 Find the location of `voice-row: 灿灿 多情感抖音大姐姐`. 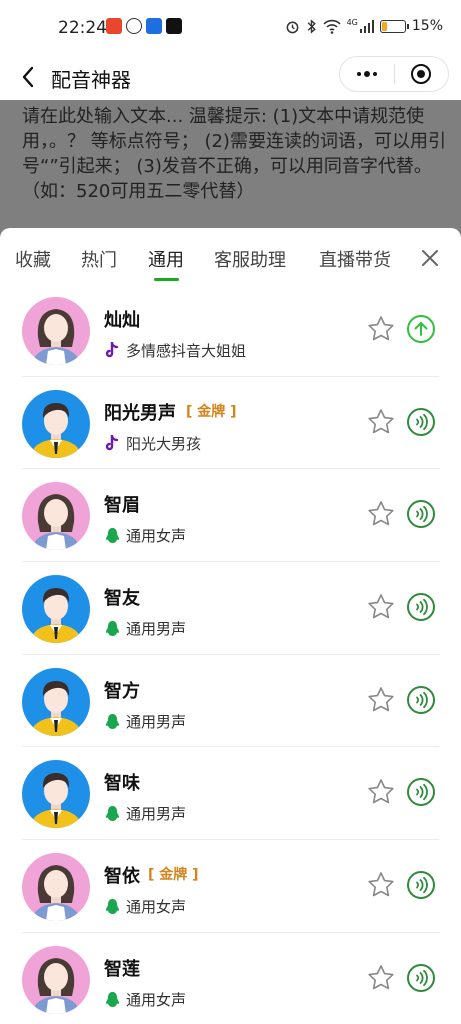

voice-row: 灿灿 多情感抖音大姐姐 is located at coordinates (230, 330).